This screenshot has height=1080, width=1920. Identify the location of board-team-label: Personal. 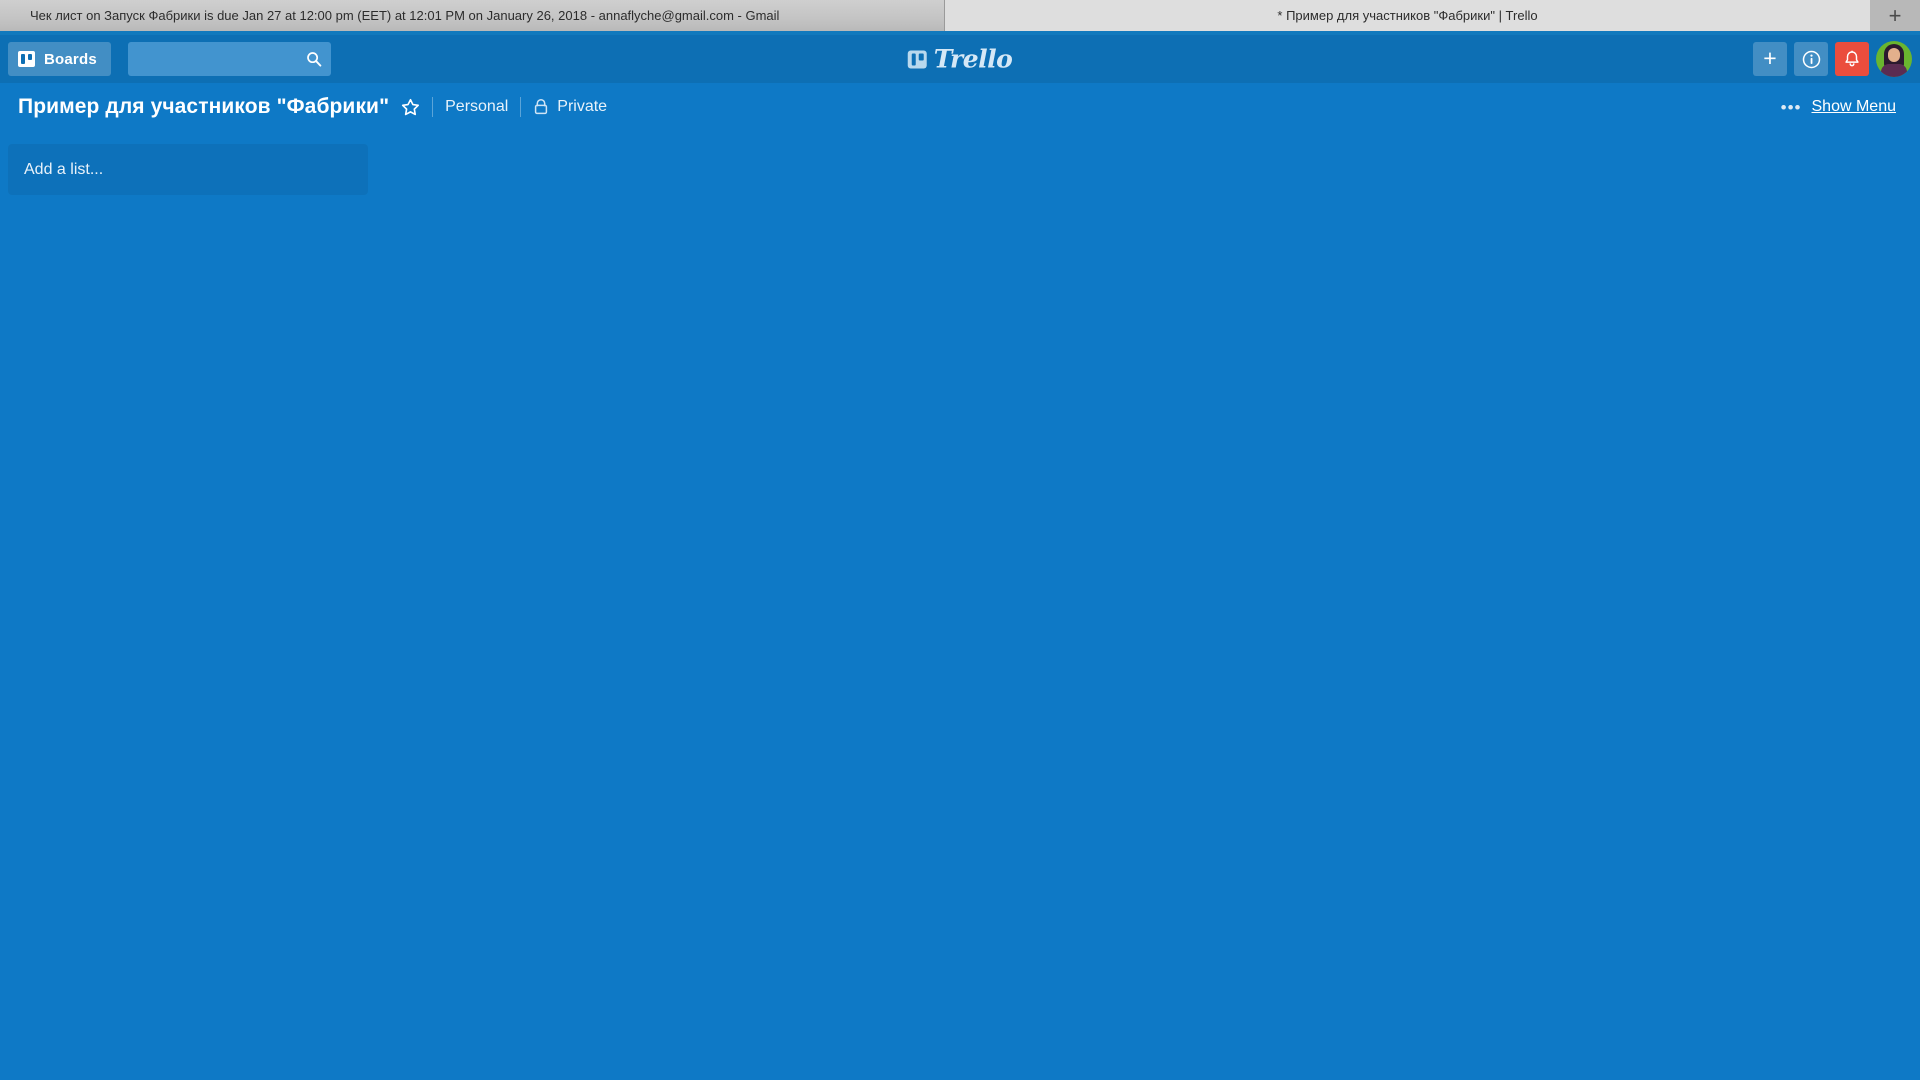
(477, 106).